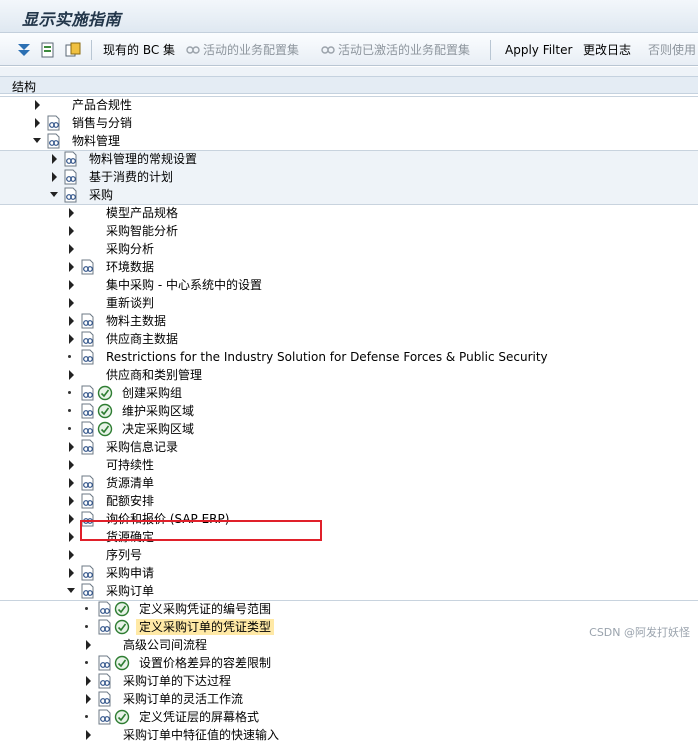 This screenshot has width=698, height=744. I want to click on tree-node: 采购订单中特征值的快速输入, so click(349, 735).